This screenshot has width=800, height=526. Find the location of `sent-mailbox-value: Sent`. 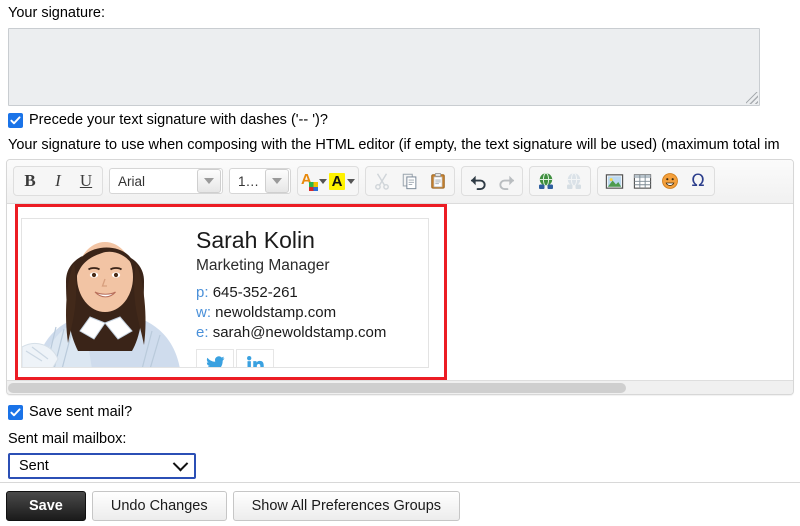

sent-mailbox-value: Sent is located at coordinates (34, 466).